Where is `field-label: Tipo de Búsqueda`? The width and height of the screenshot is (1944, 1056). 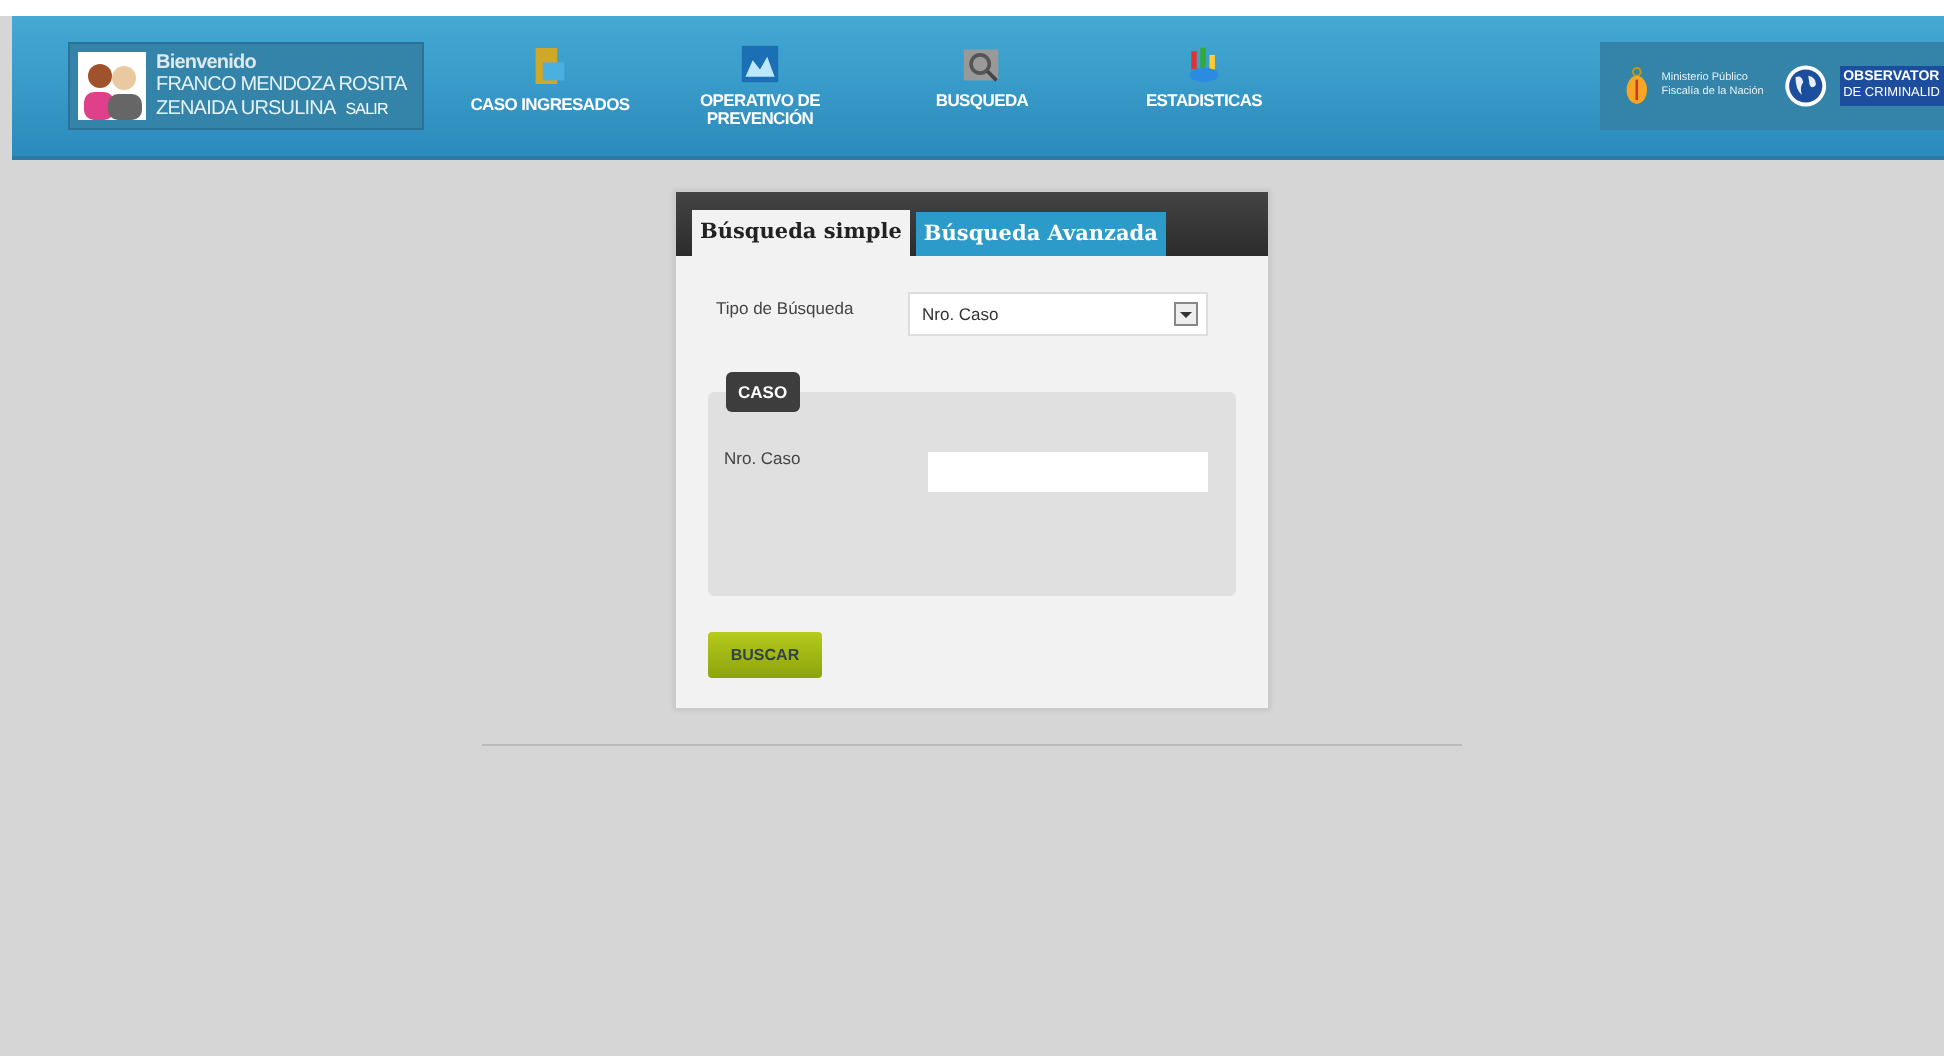 field-label: Tipo de Búsqueda is located at coordinates (785, 308).